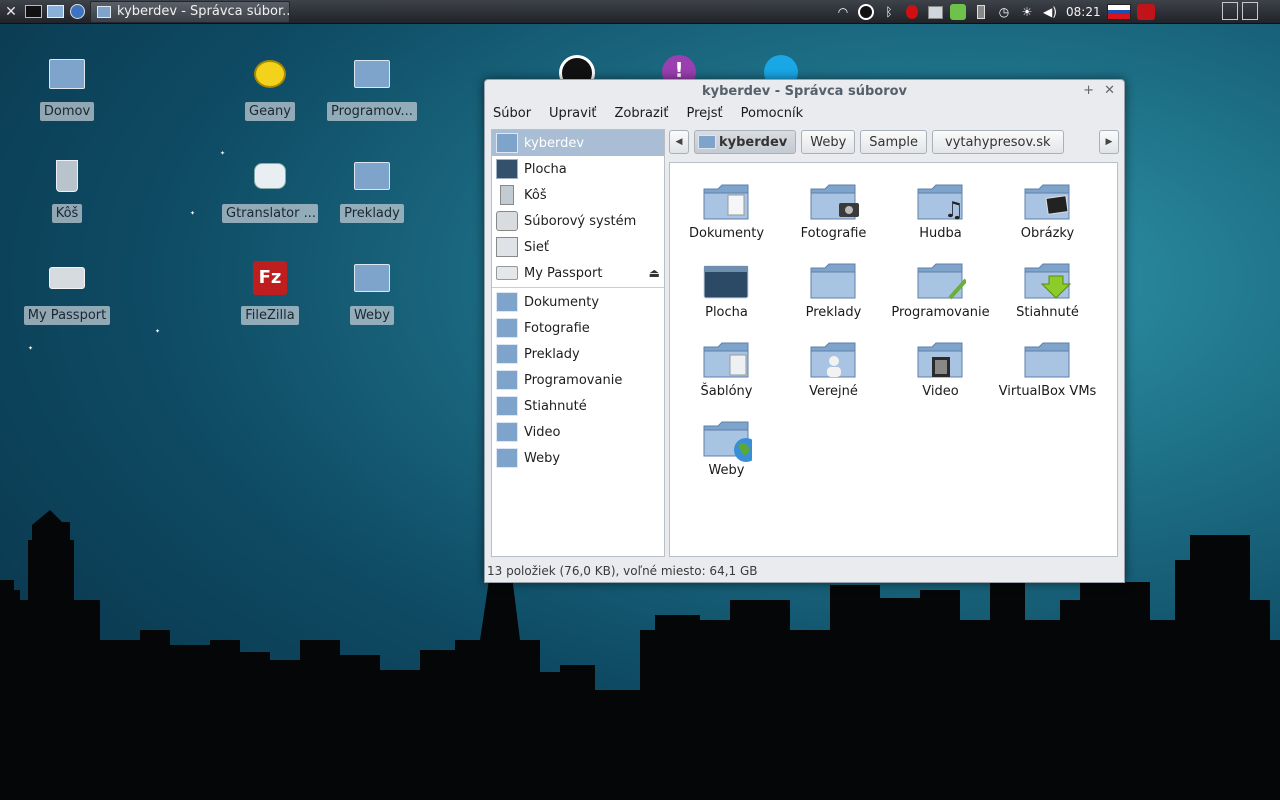  Describe the element at coordinates (1047, 312) in the screenshot. I see `file-item-label: Stiahnuté` at that location.